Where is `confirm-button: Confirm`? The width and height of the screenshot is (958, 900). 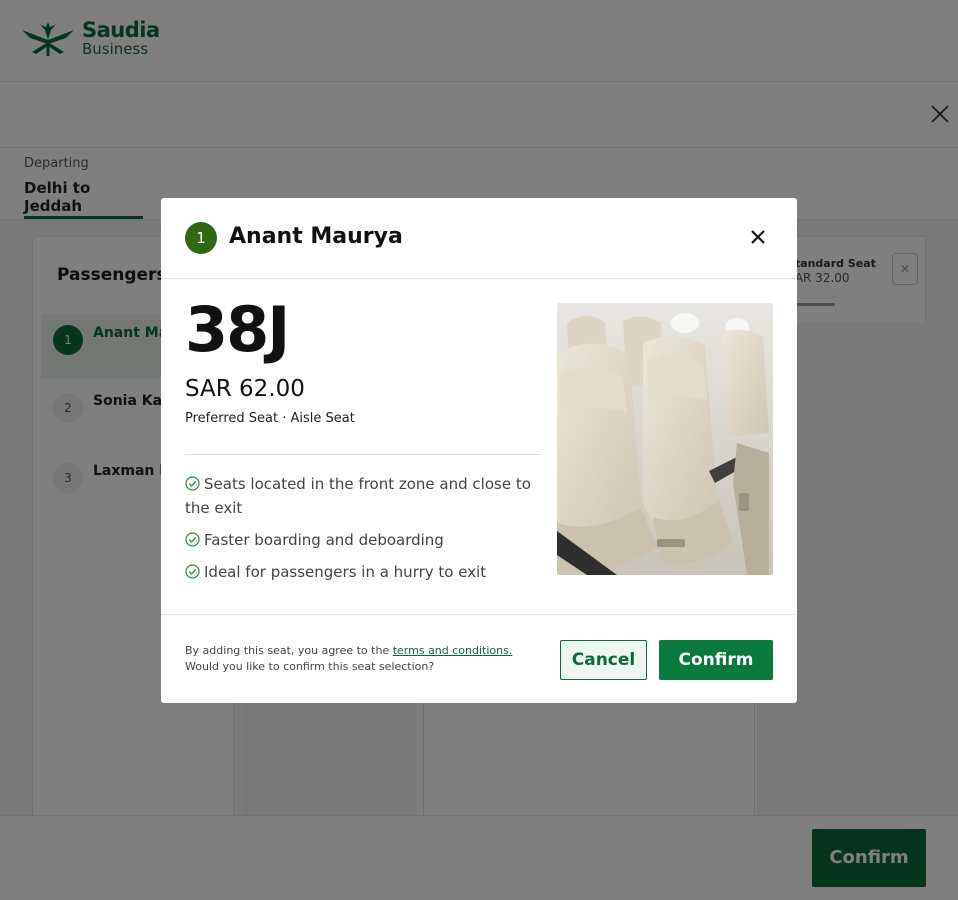 confirm-button: Confirm is located at coordinates (716, 660).